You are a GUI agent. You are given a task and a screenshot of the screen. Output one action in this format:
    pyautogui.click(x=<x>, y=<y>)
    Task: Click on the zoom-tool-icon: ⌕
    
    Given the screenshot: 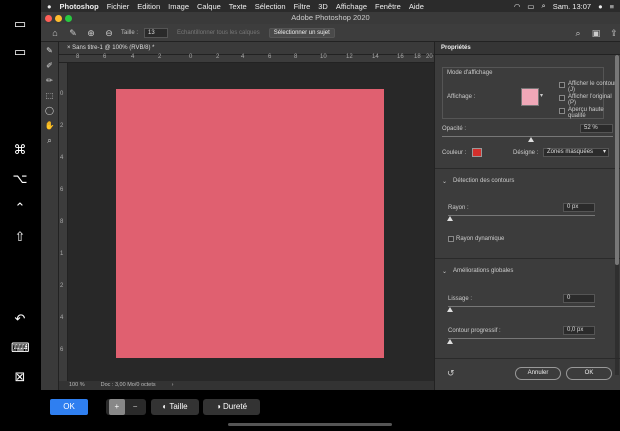 What is the action you would take?
    pyautogui.click(x=50, y=141)
    